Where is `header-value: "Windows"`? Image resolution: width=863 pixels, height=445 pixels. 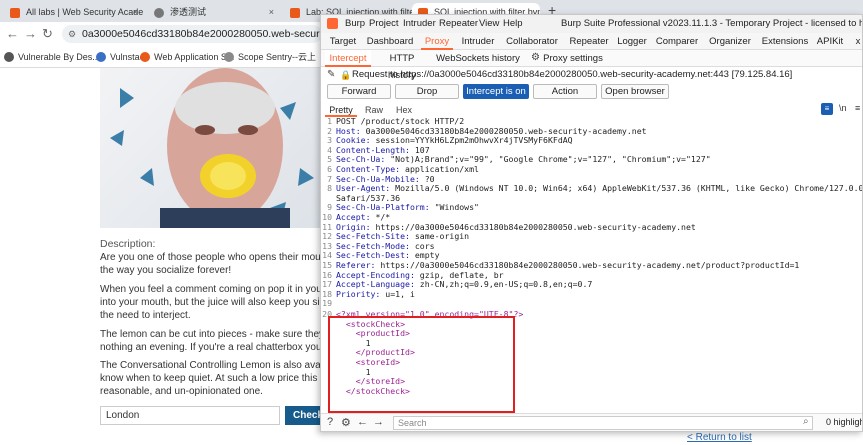 header-value: "Windows" is located at coordinates (454, 207).